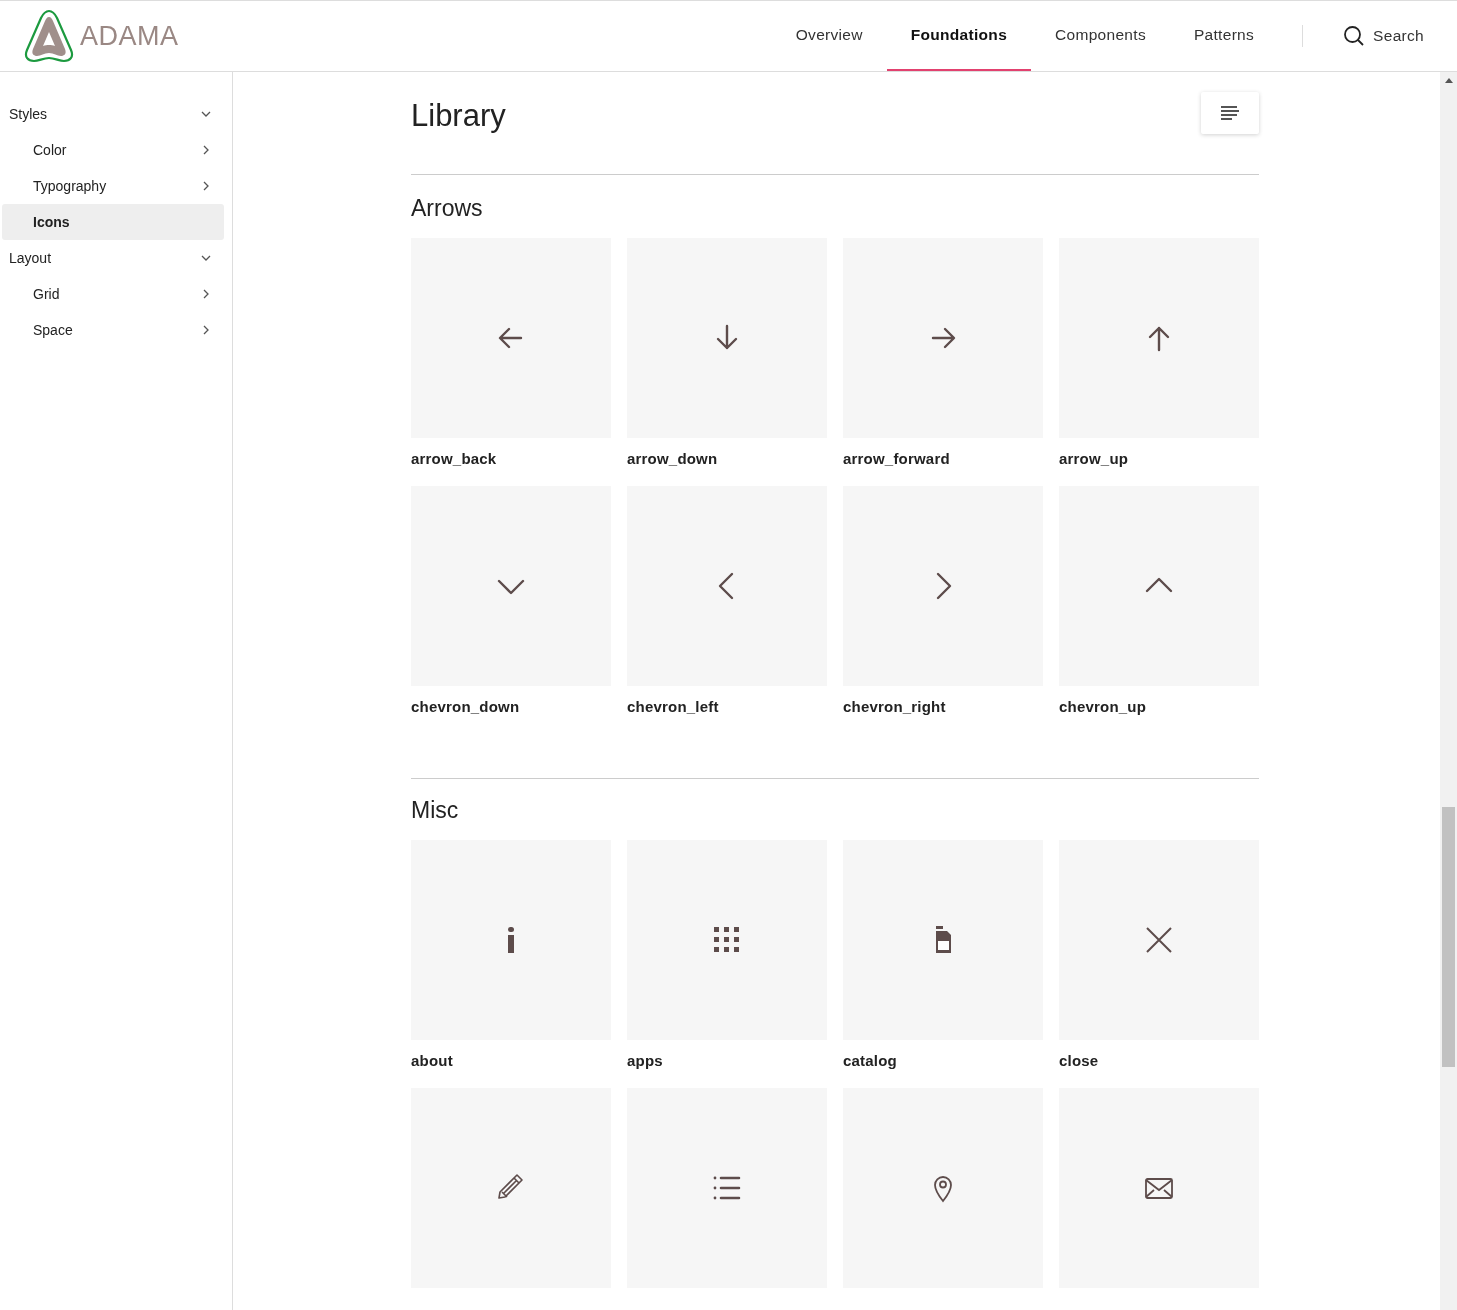 The image size is (1457, 1310). Describe the element at coordinates (49, 36) in the screenshot. I see `logo-icon` at that location.